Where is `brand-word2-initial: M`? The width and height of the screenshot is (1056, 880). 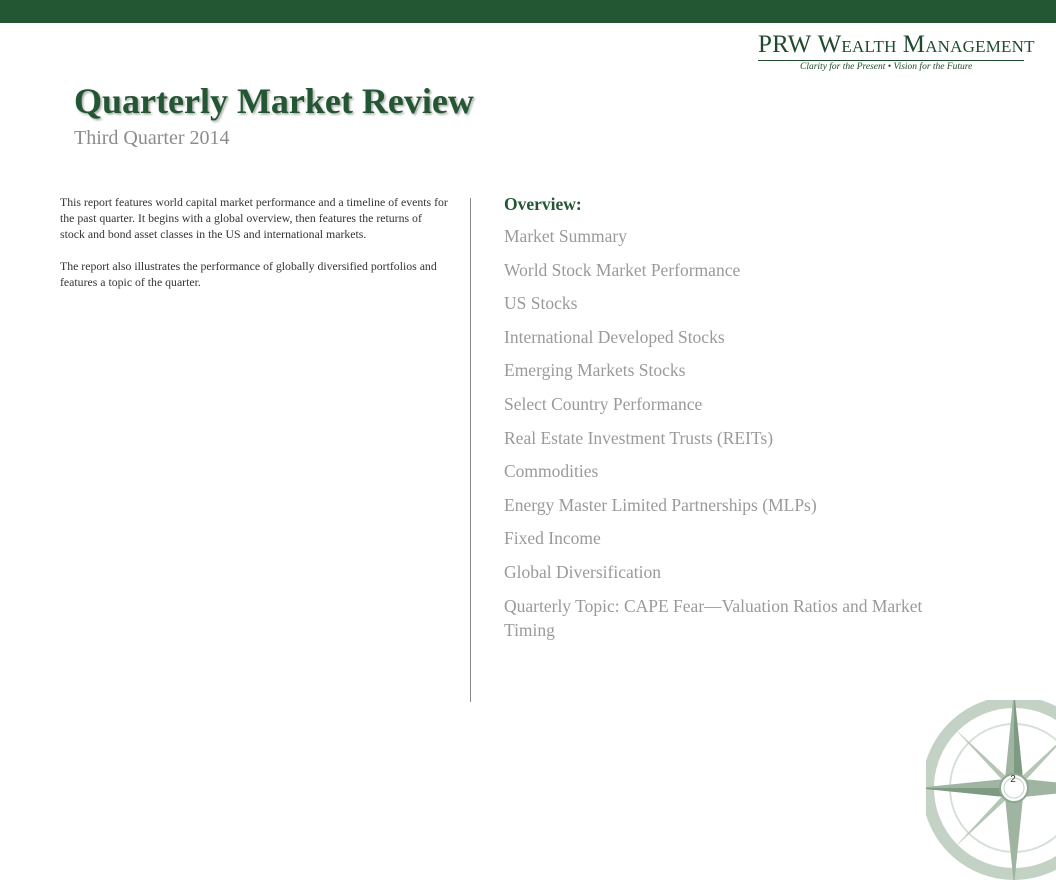 brand-word2-initial: M is located at coordinates (914, 44).